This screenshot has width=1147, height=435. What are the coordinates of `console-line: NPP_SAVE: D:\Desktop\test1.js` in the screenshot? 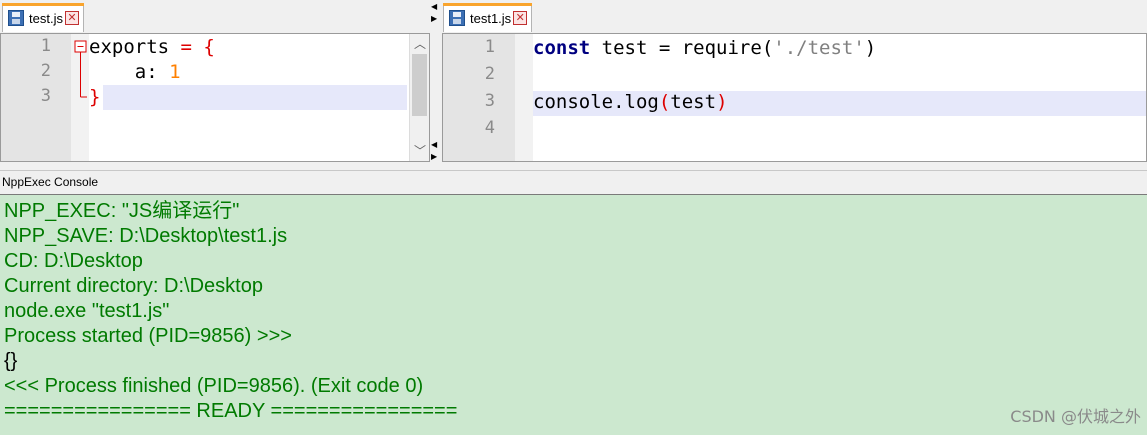 It's located at (146, 236).